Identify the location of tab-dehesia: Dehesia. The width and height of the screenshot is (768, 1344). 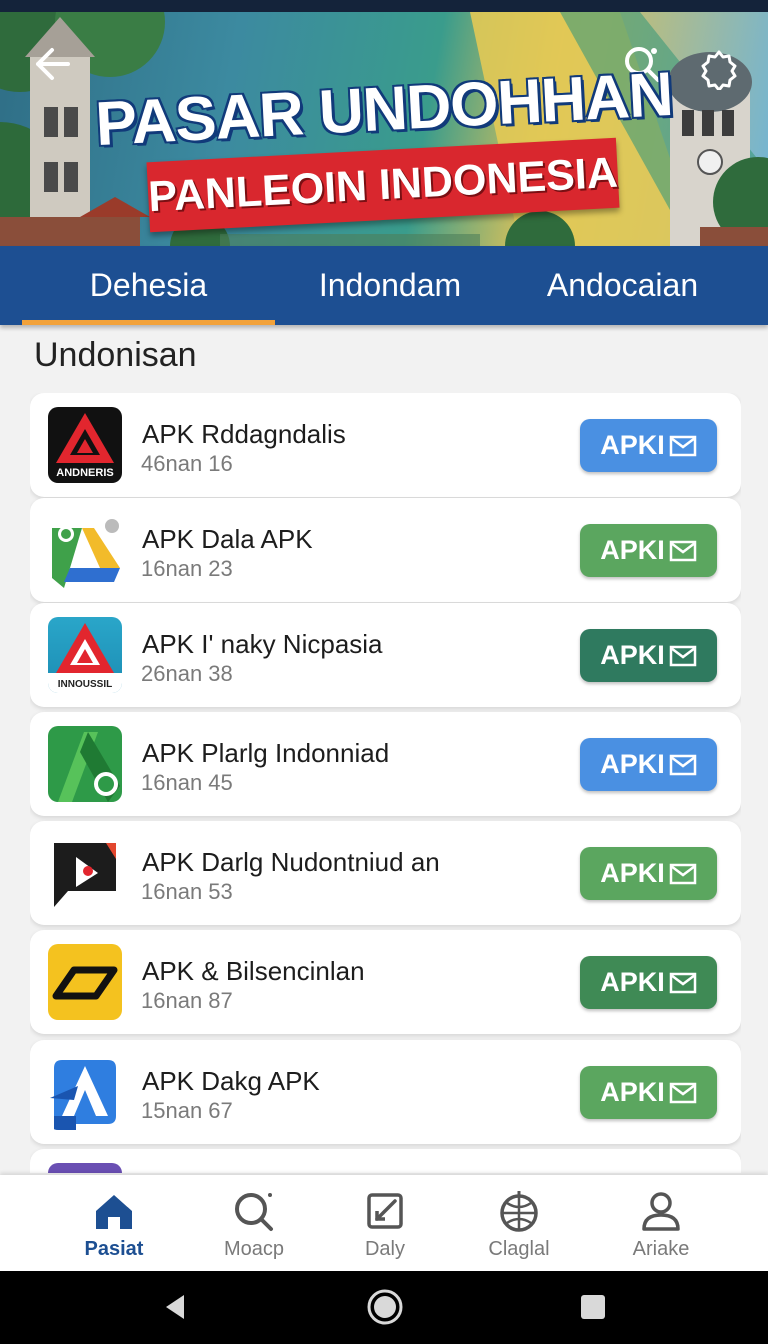
(148, 285).